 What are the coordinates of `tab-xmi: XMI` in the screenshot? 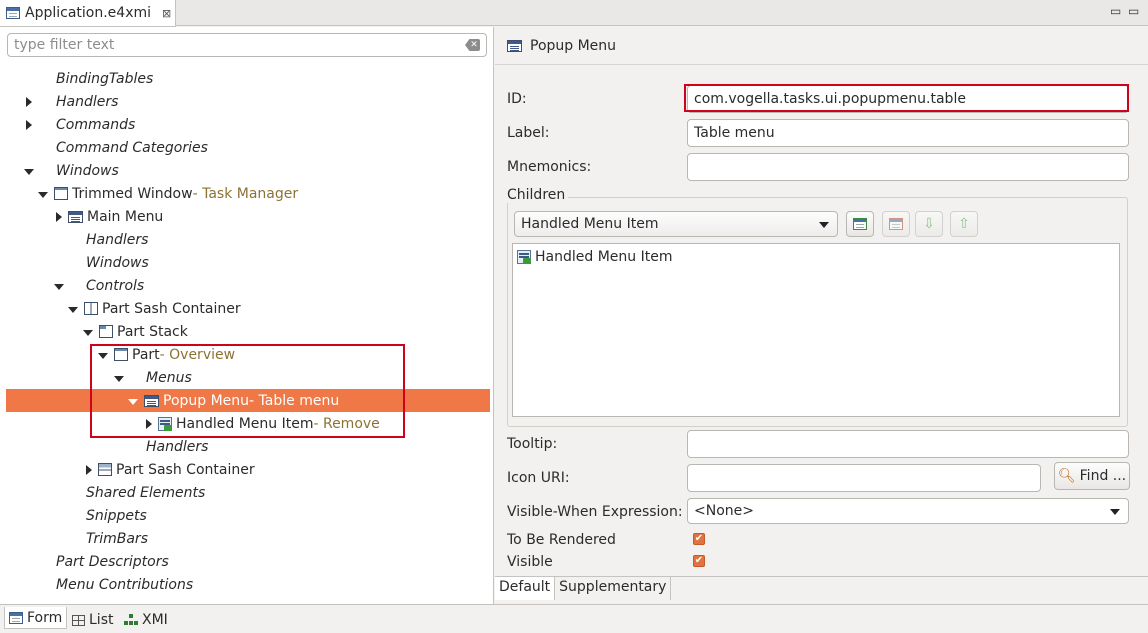 It's located at (146, 620).